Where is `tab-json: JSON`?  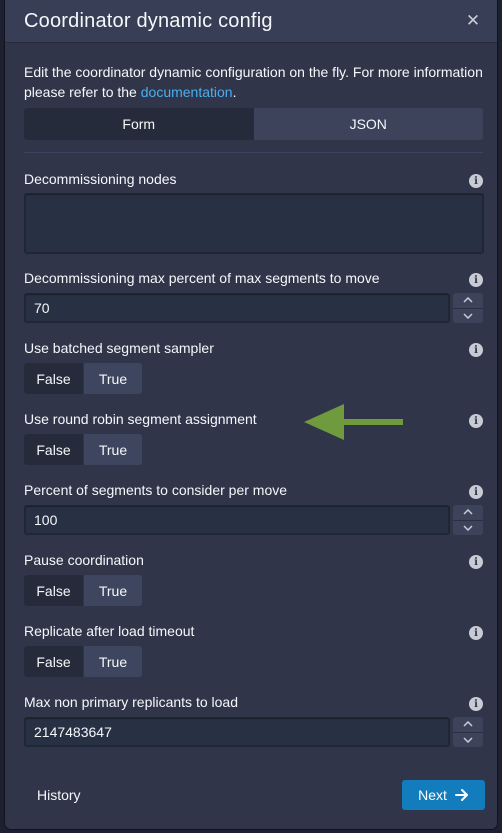
tab-json: JSON is located at coordinates (369, 124).